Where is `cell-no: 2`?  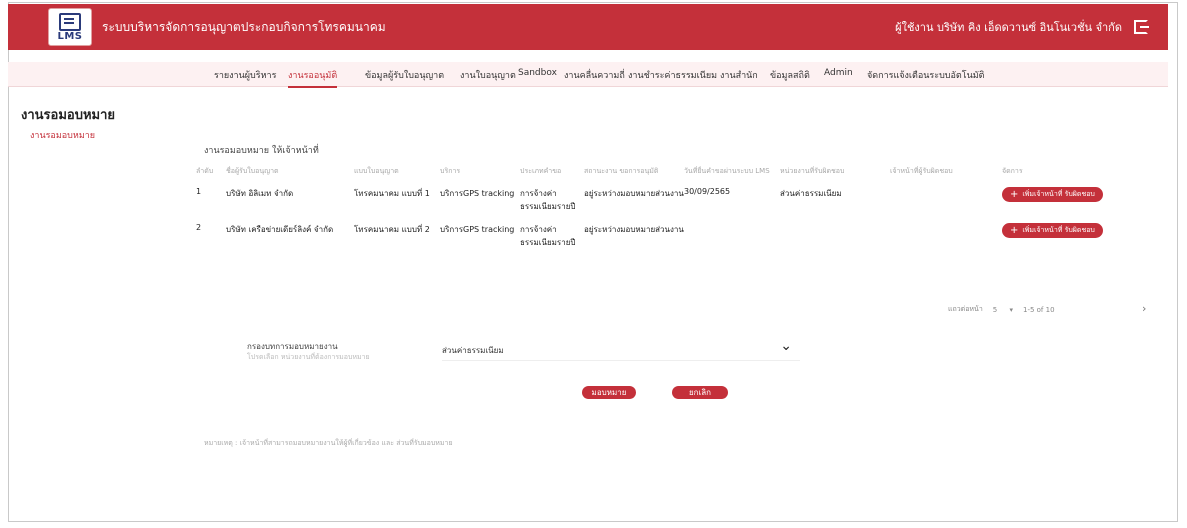
cell-no: 2 is located at coordinates (199, 227).